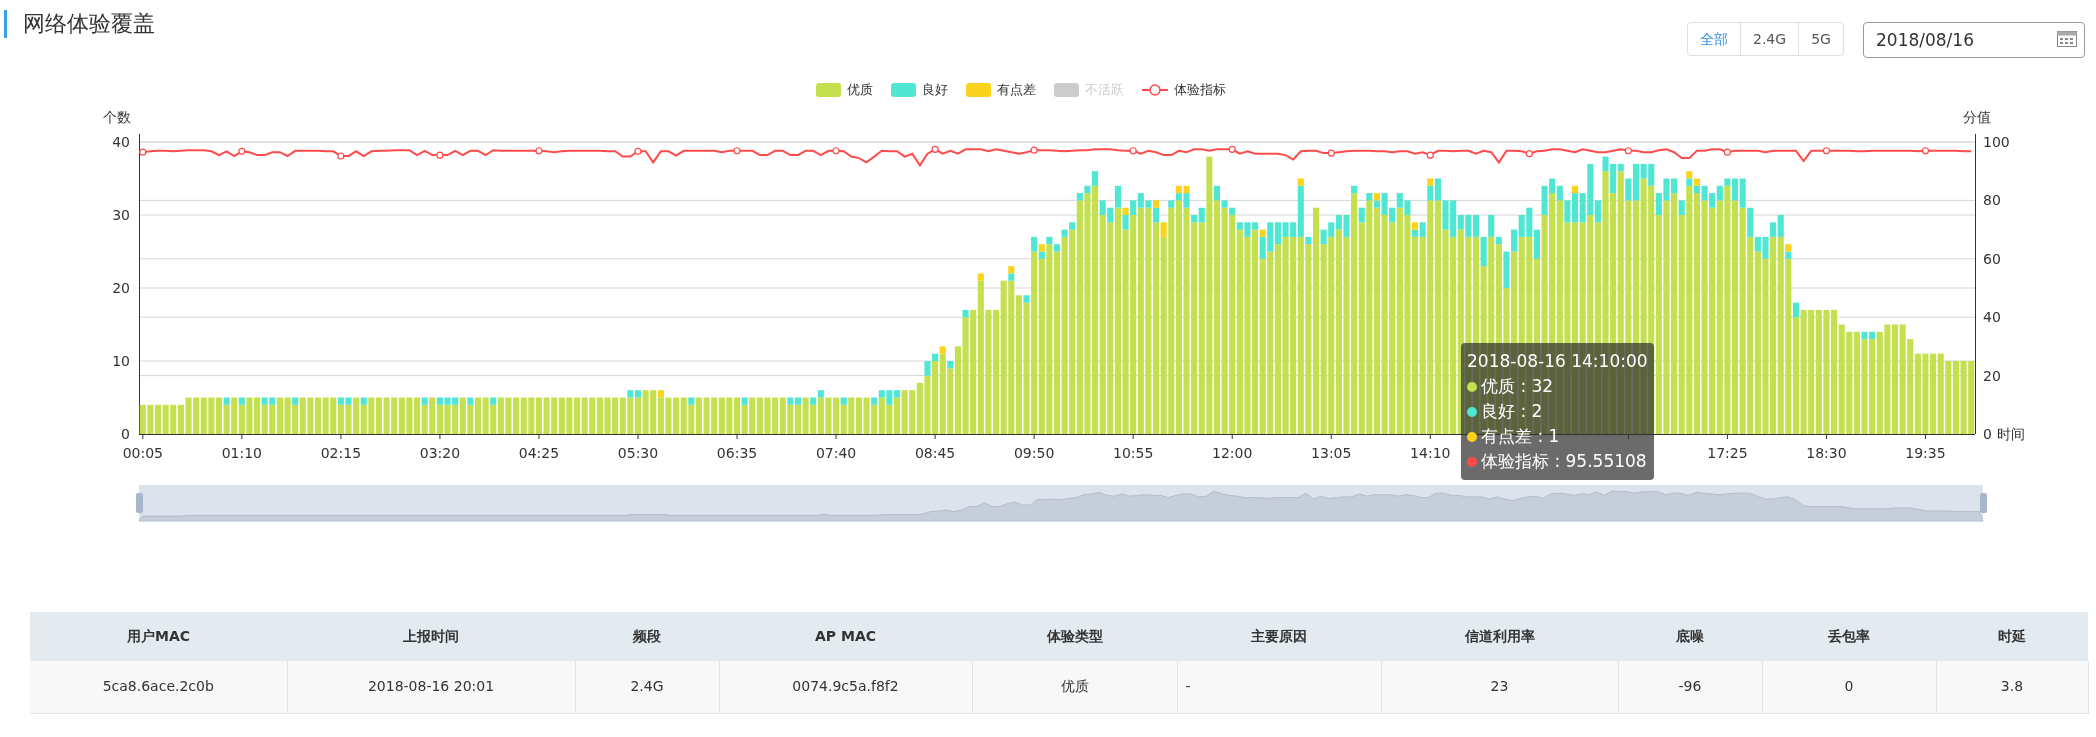 This screenshot has width=2096, height=737. Describe the element at coordinates (341, 453) in the screenshot. I see `axis-label: 02:15` at that location.